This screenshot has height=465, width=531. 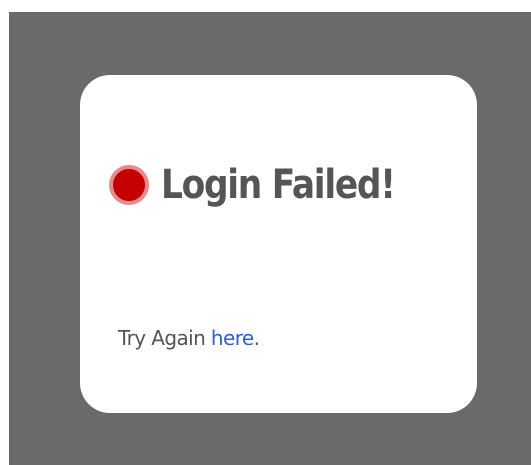 I want to click on retry-message-suffix: ., so click(x=256, y=338).